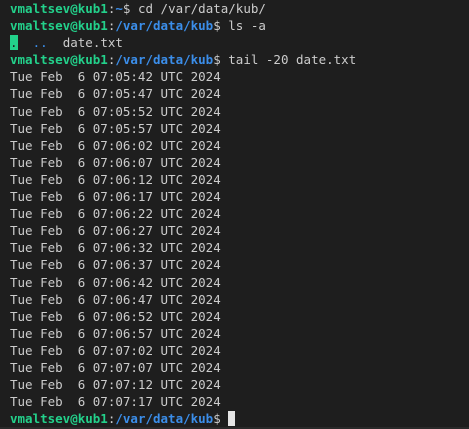 The image size is (469, 429). I want to click on prompt-line-cd: vmaltsev@kub1:~$ cd /var/data/kub/, so click(138, 8).